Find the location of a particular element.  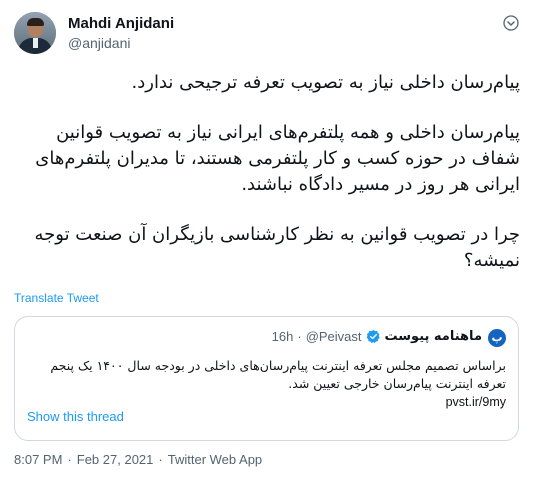

quoted-tweet-header: پ ماهنامه پیوست @Peivast · 16h is located at coordinates (260, 339).